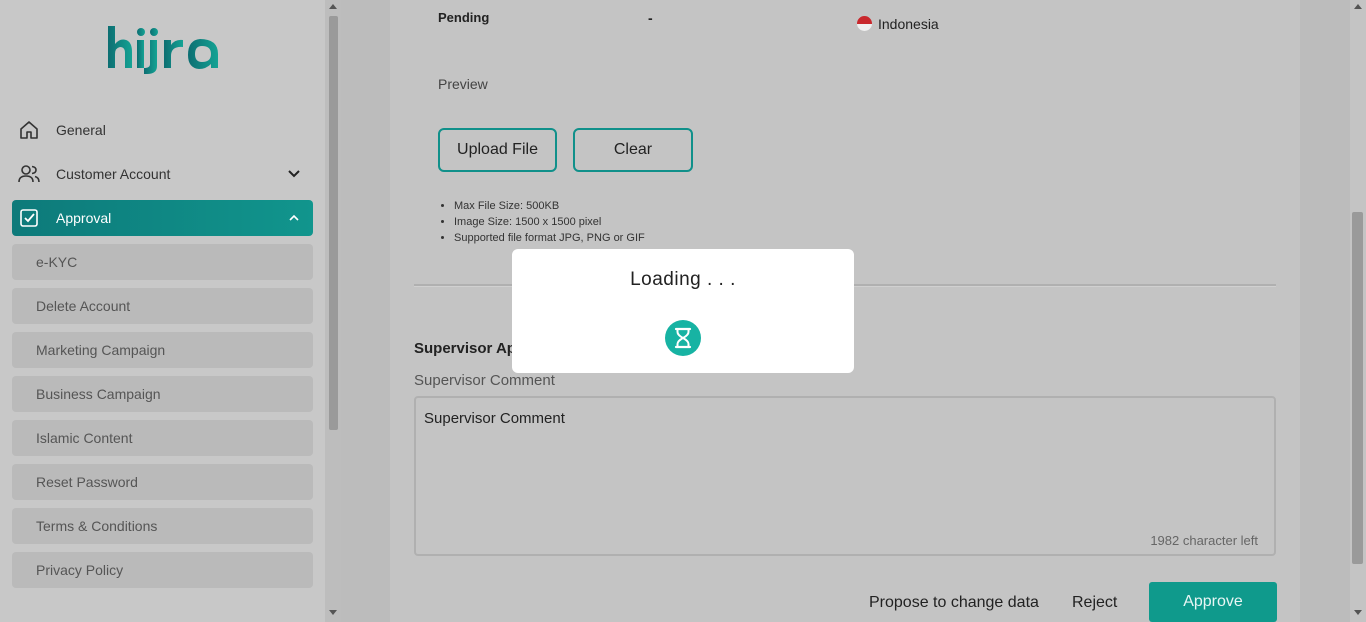  What do you see at coordinates (633, 150) in the screenshot?
I see `clear-button: Clear` at bounding box center [633, 150].